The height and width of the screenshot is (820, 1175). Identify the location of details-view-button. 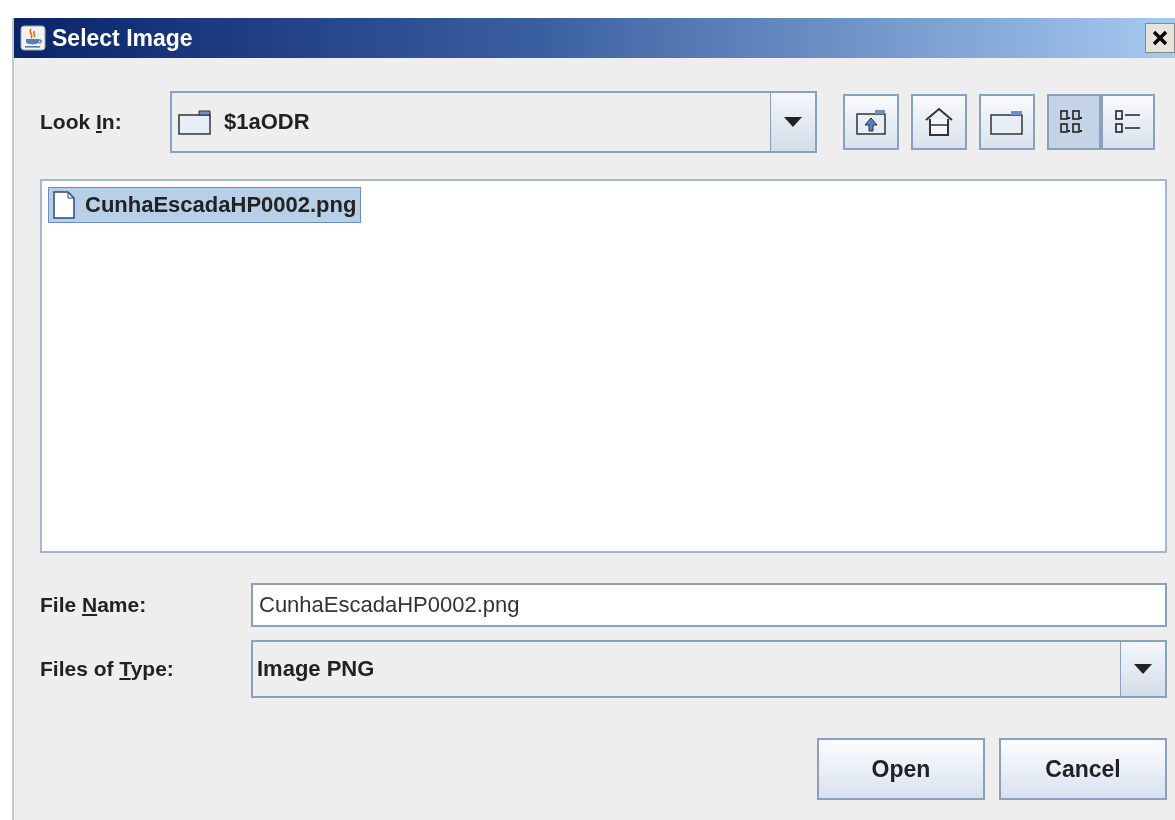
(1128, 122).